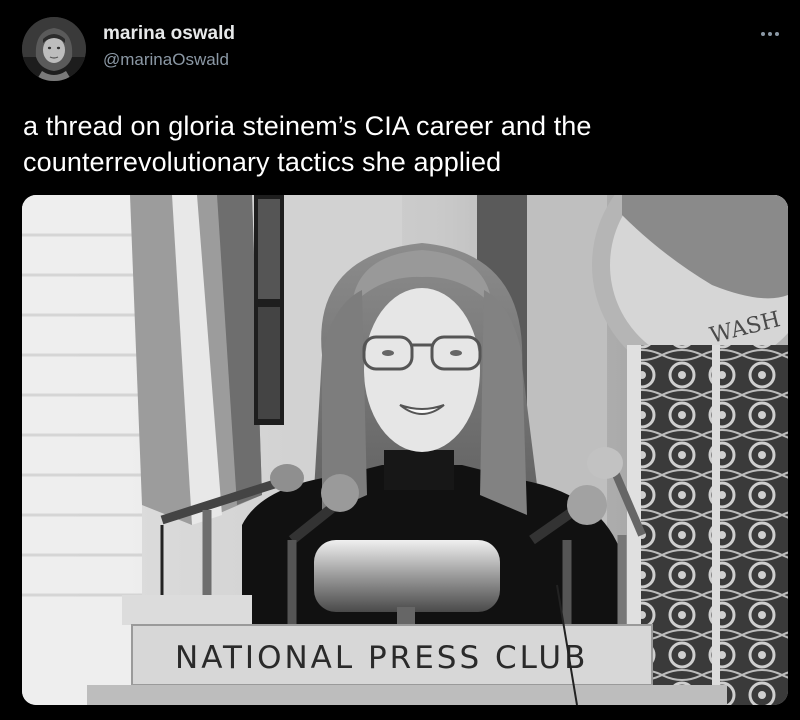  Describe the element at coordinates (169, 60) in the screenshot. I see `user-handle: @marinaOswald` at that location.